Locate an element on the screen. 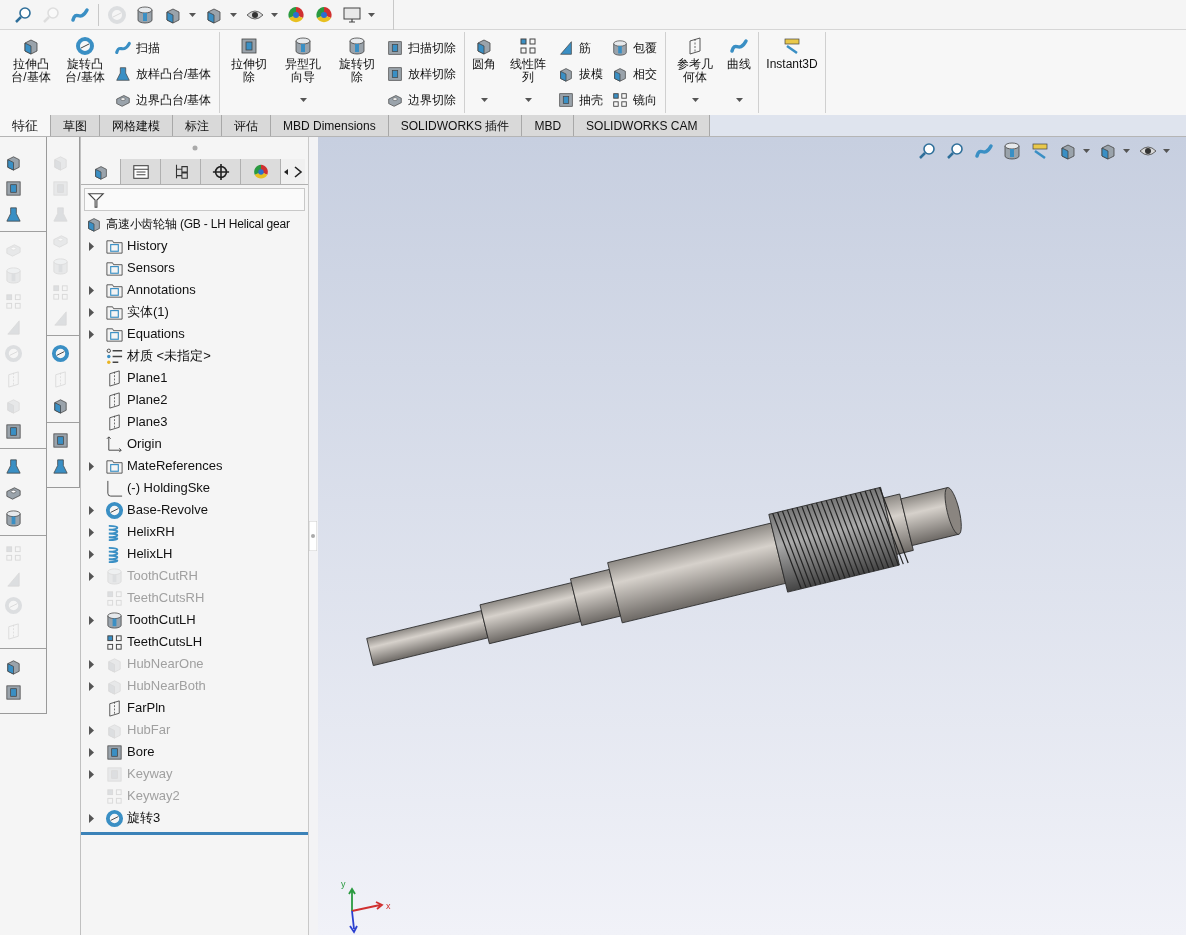  ribbon-tab: SOLIDWORKS 插件 is located at coordinates (455, 125).